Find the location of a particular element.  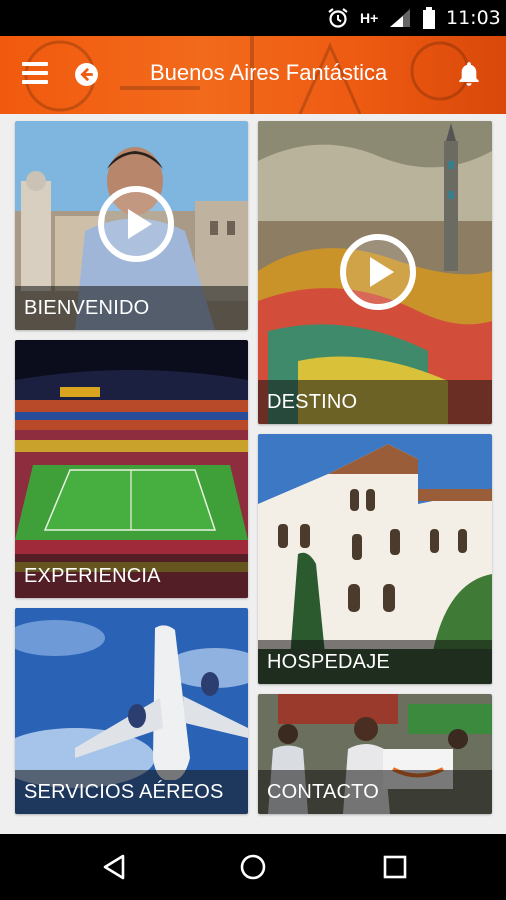

tile-experiencia: EXPERIENCIA is located at coordinates (131, 469).